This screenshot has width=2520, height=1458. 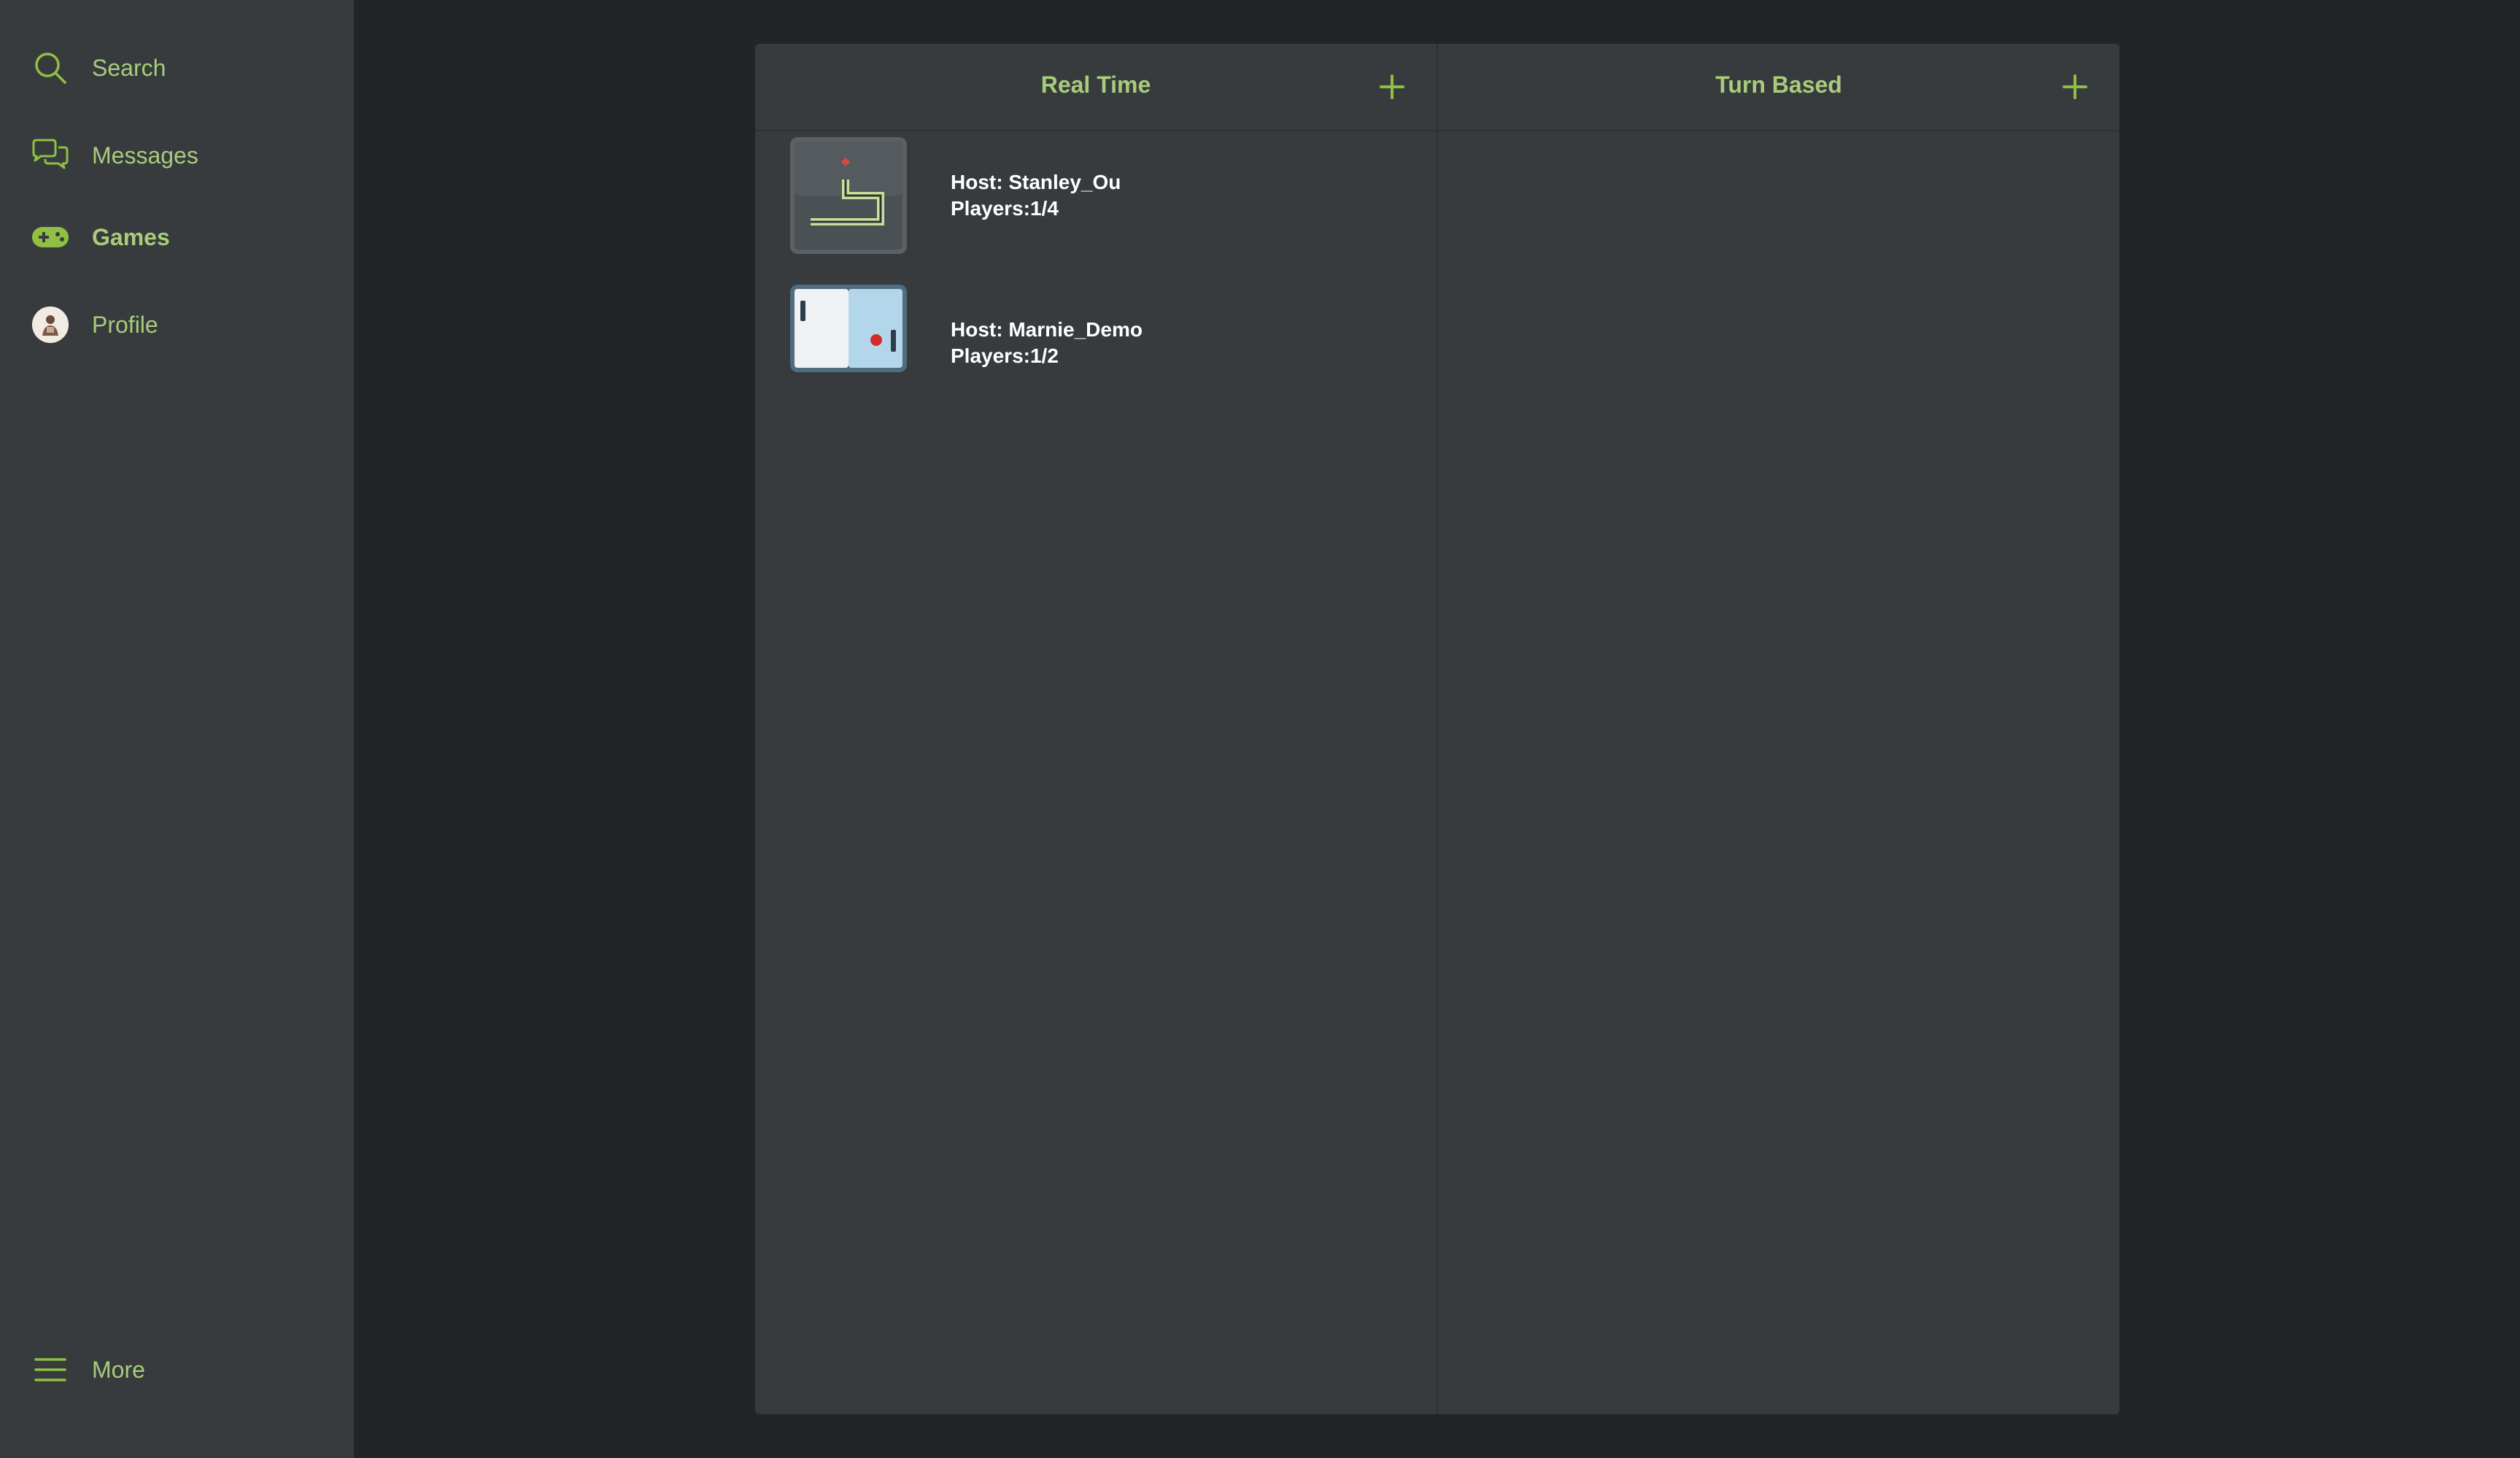 I want to click on avatar-wrapper, so click(x=50, y=324).